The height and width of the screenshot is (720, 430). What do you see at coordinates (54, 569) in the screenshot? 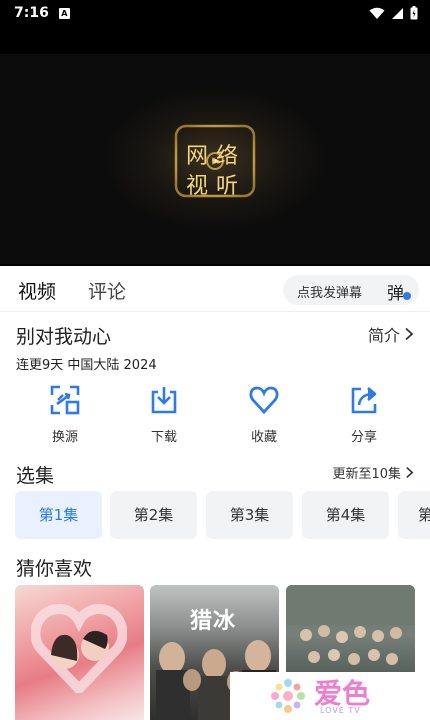
I see `recommend-title: 猜你喜欢` at bounding box center [54, 569].